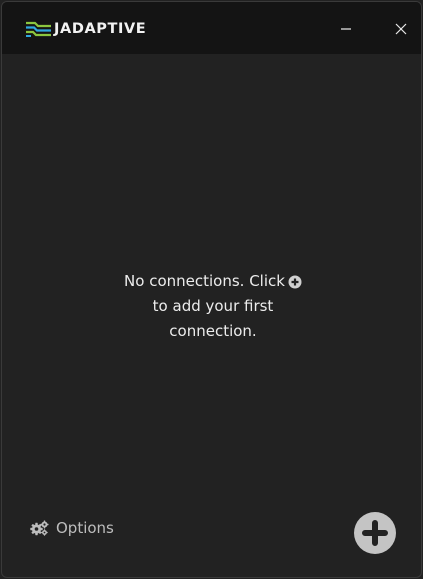 This screenshot has height=579, width=423. Describe the element at coordinates (204, 281) in the screenshot. I see `empty-state-text-1: No connections. Click` at that location.